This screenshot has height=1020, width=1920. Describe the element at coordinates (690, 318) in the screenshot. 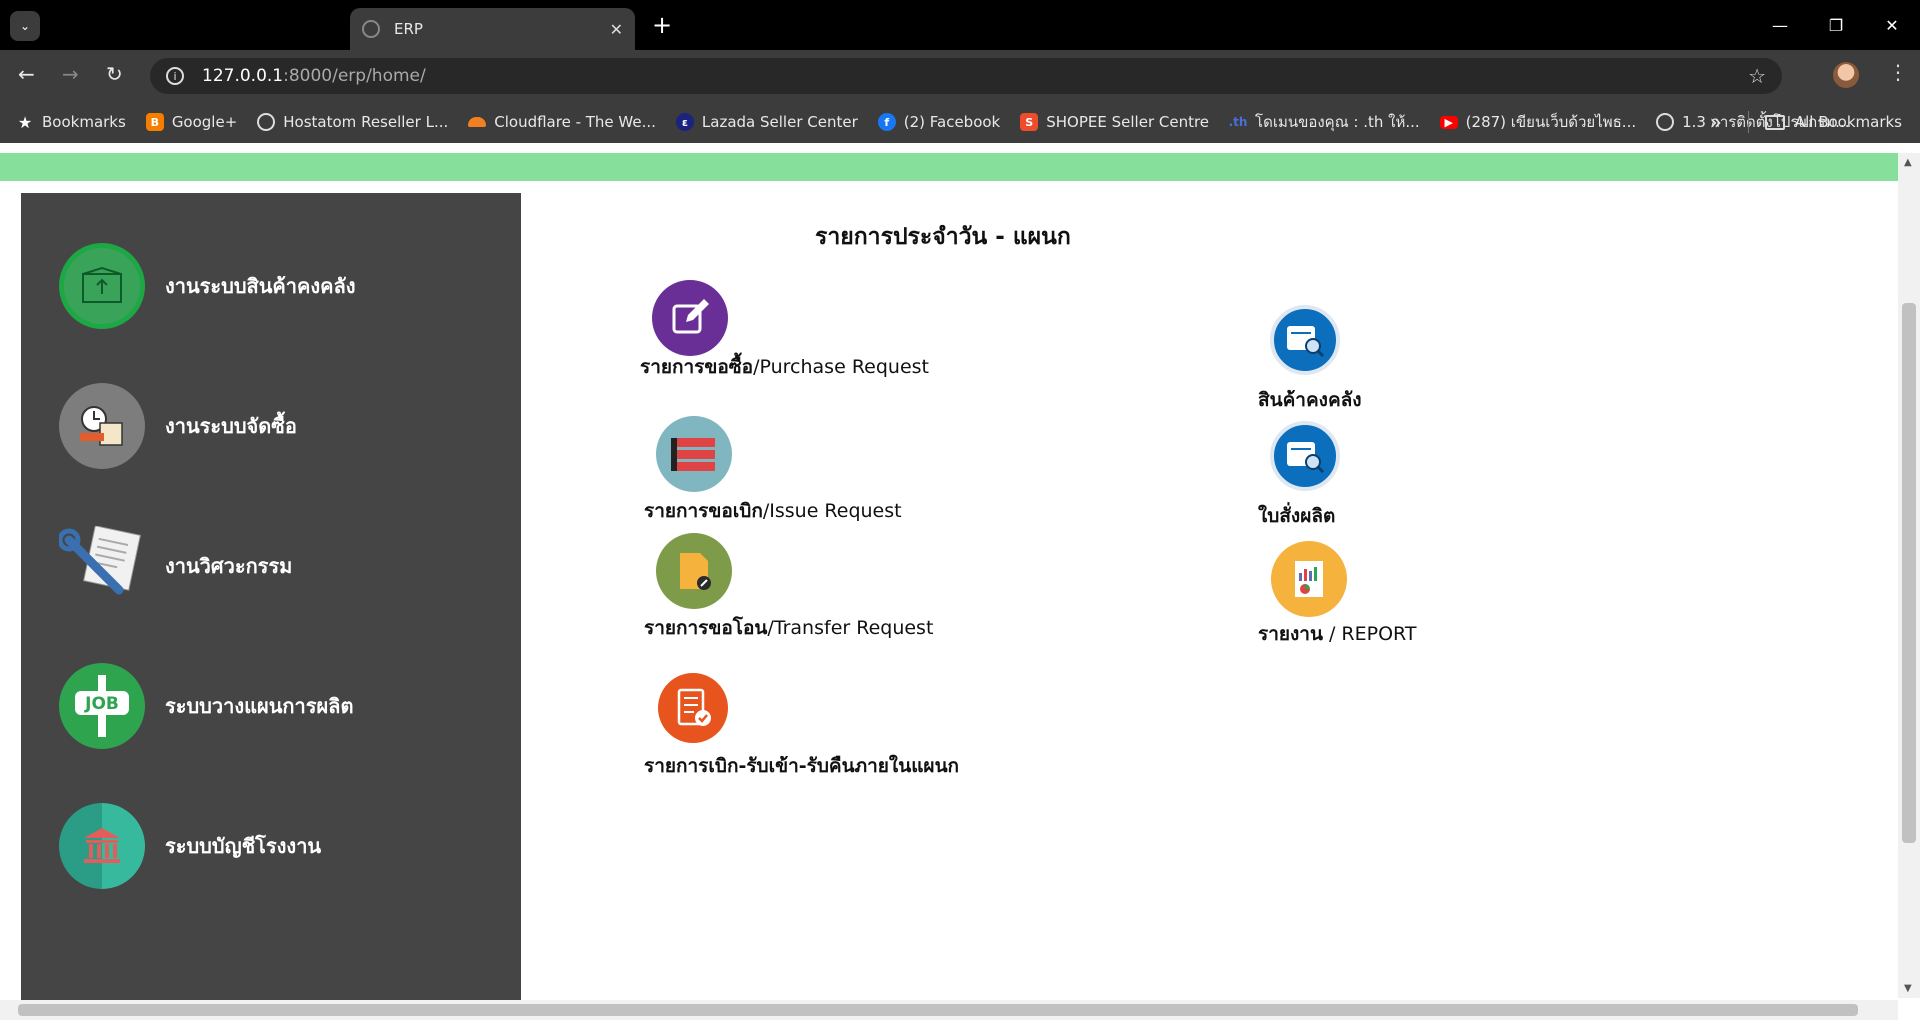

I see `edit-icon` at that location.